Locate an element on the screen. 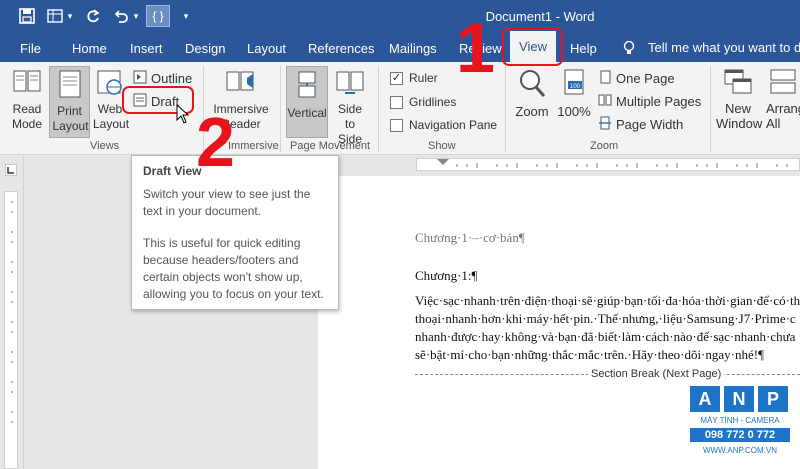 This screenshot has width=800, height=469. watermark-letter: P is located at coordinates (773, 399).